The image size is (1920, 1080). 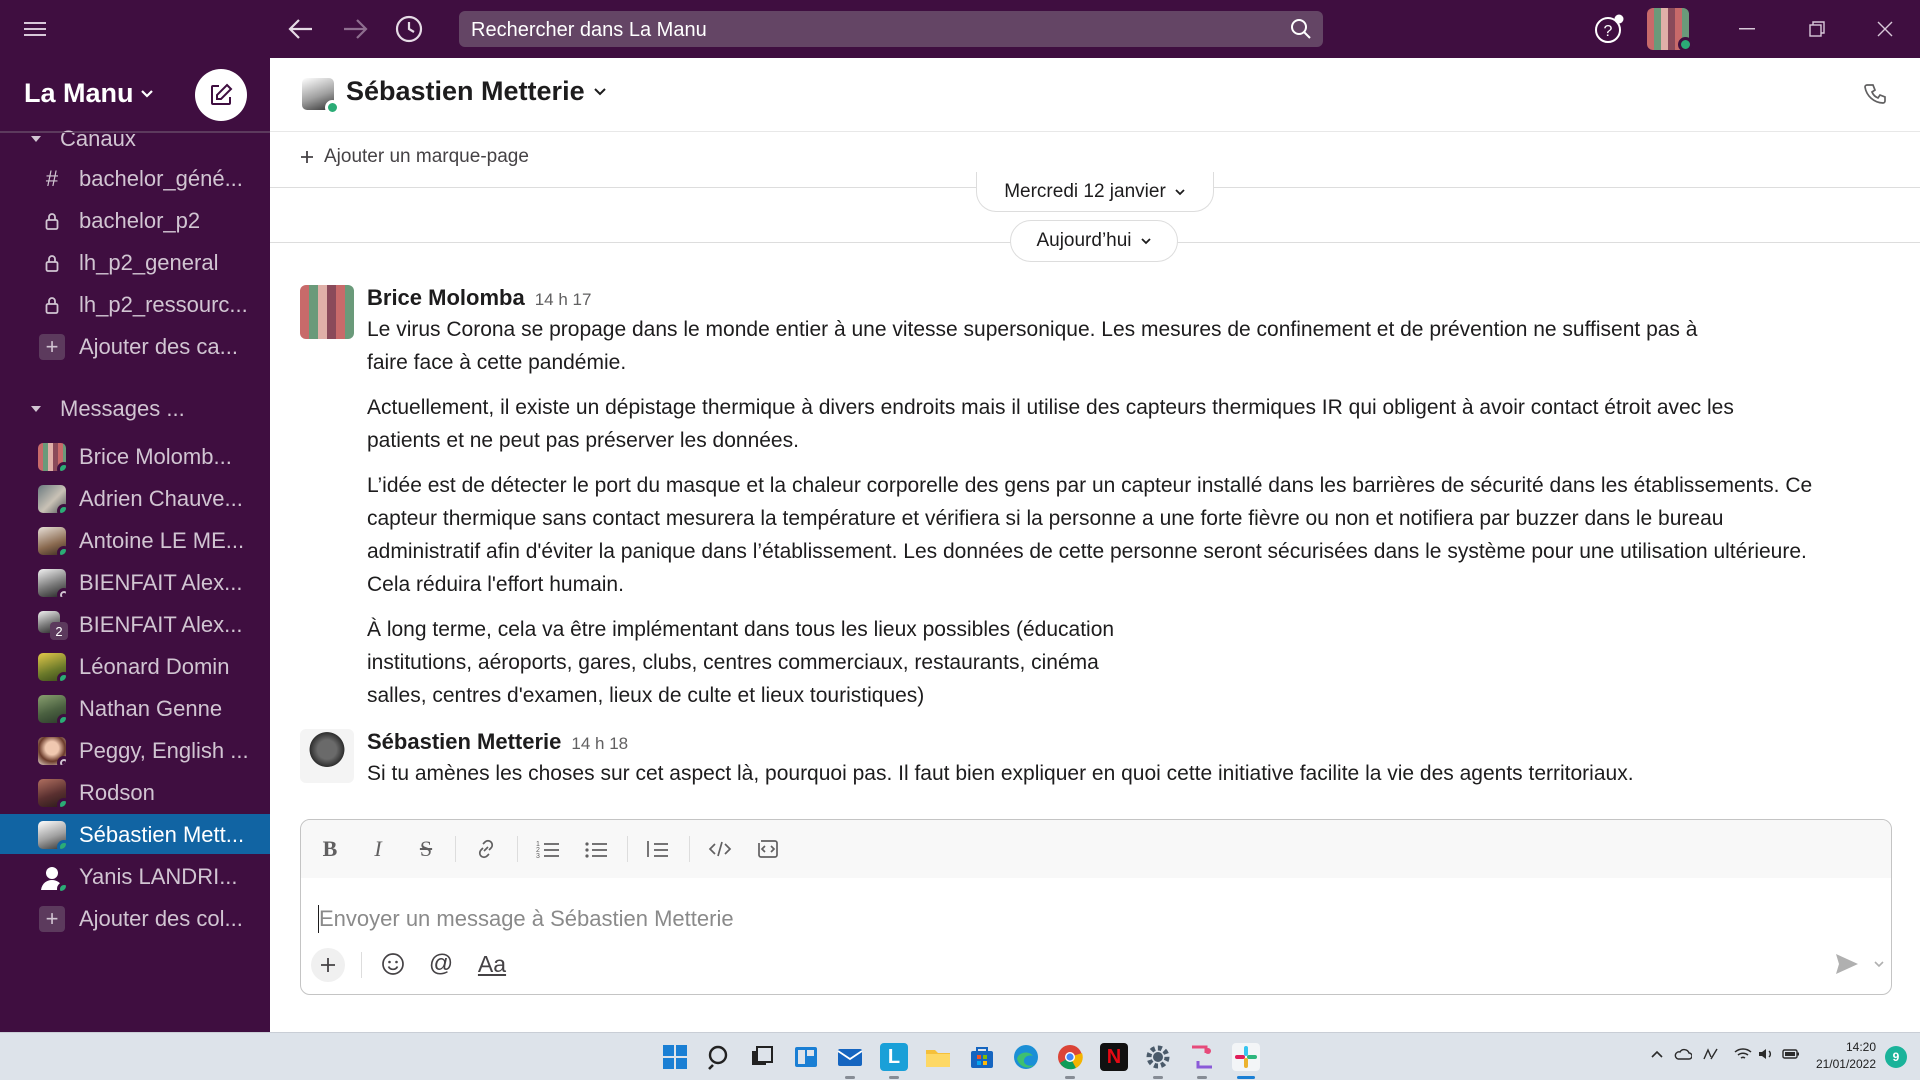 I want to click on bold-button: B, so click(x=330, y=849).